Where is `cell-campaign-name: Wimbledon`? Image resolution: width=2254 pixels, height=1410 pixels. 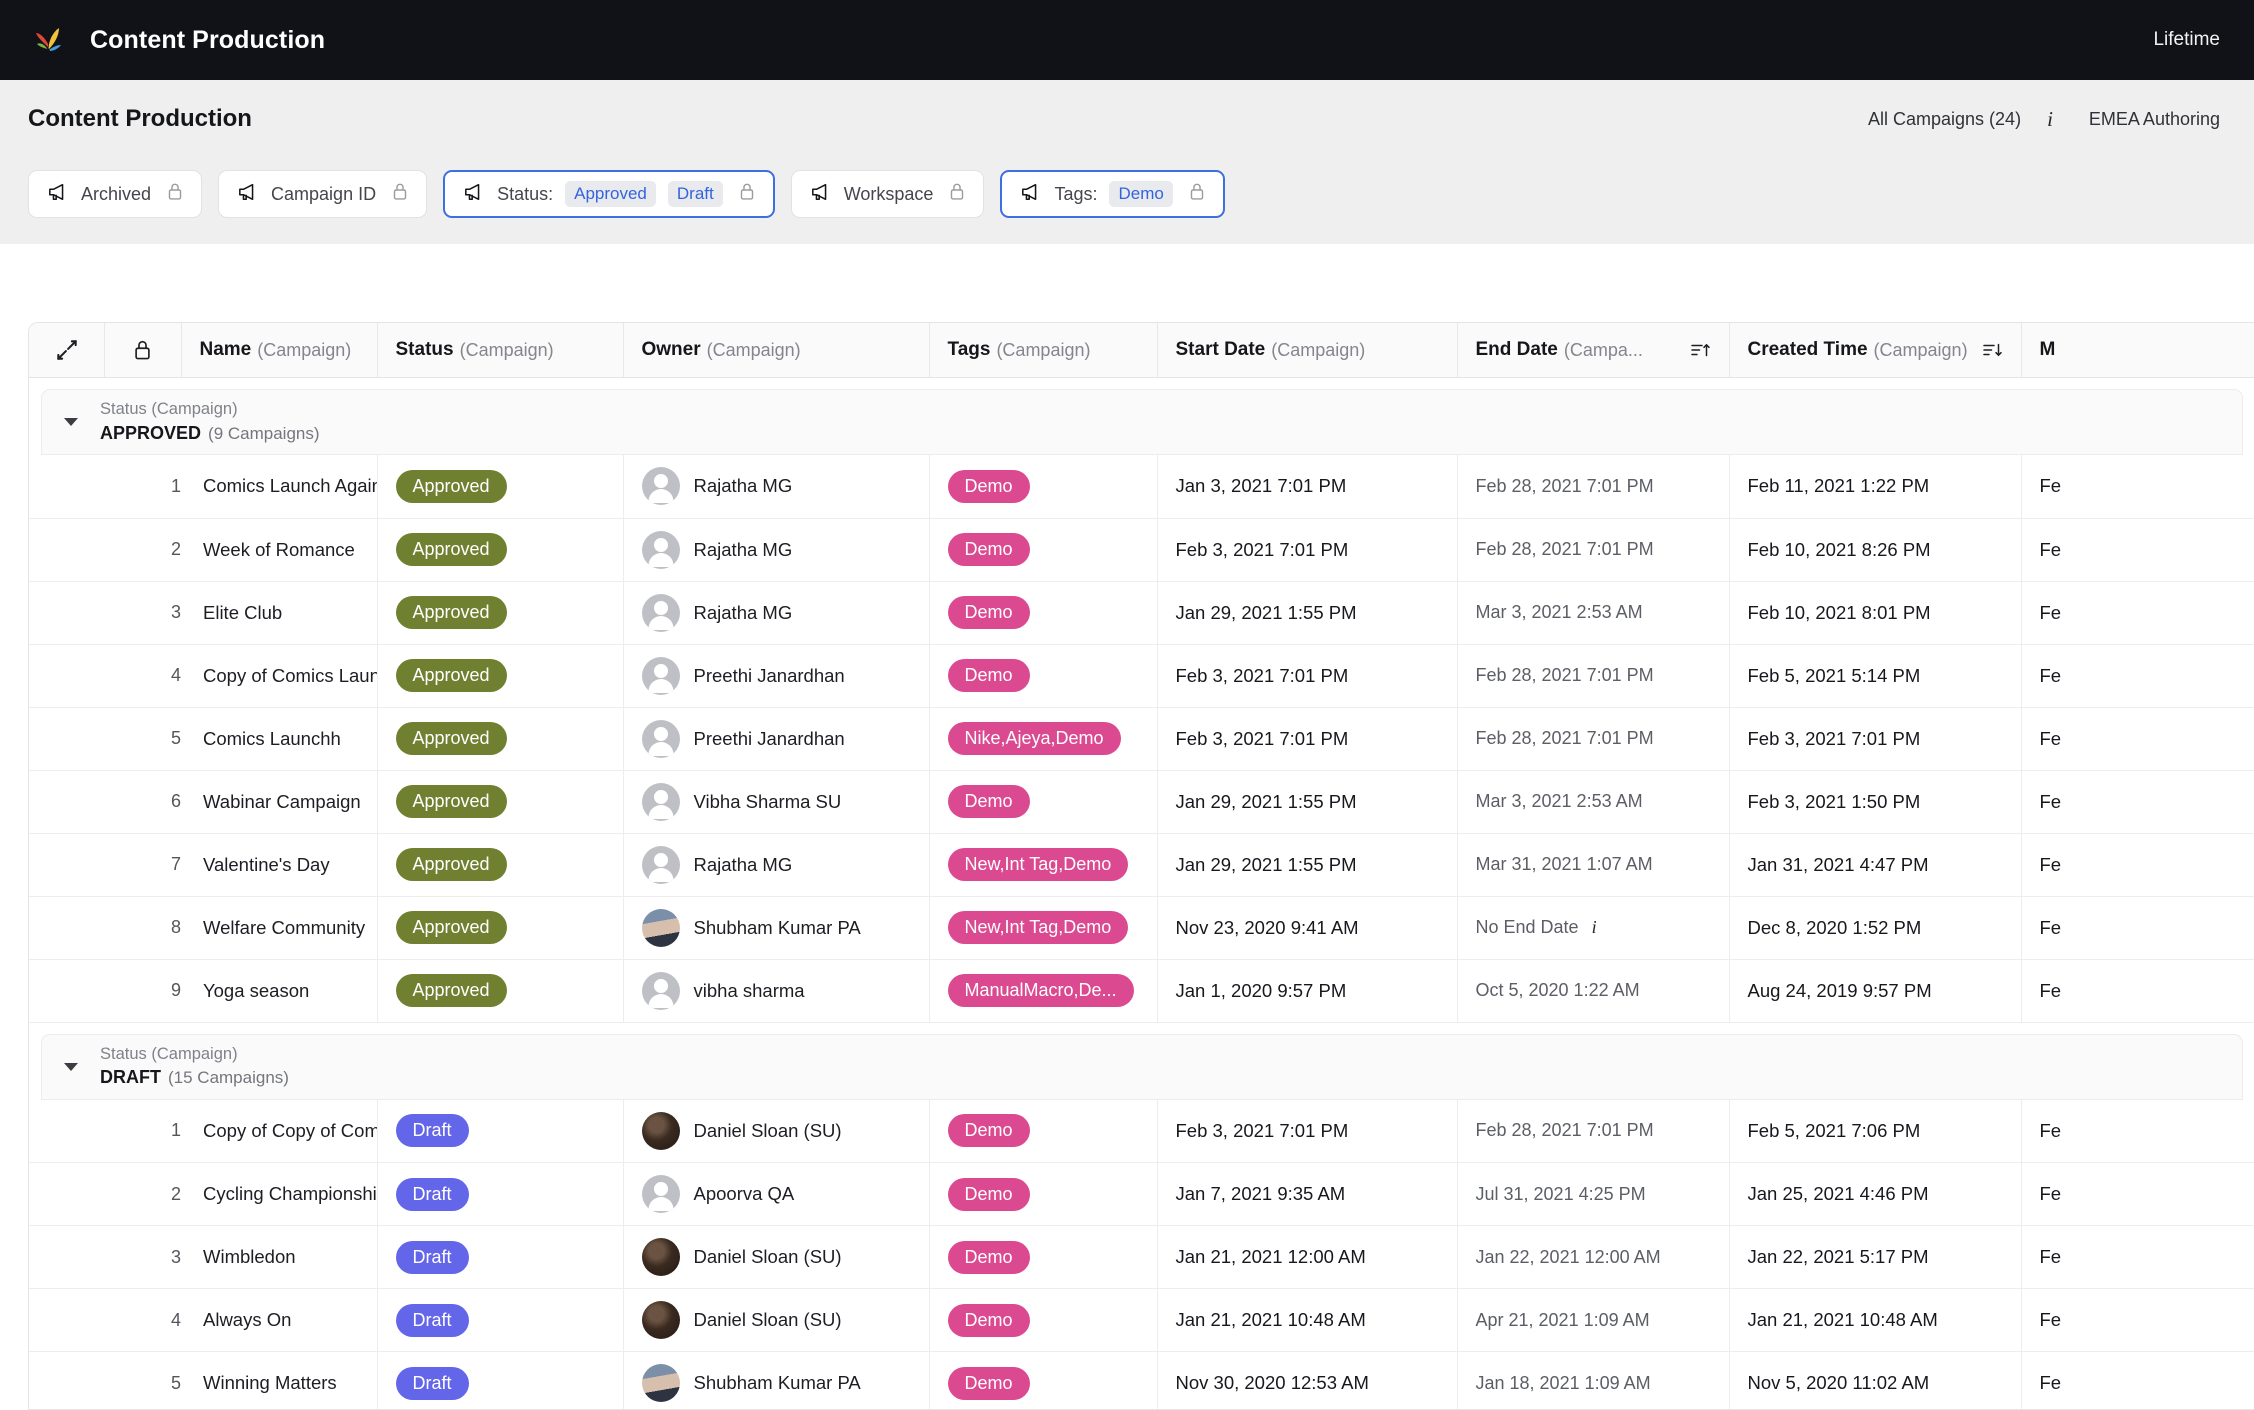
cell-campaign-name: Wimbledon is located at coordinates (279, 1257).